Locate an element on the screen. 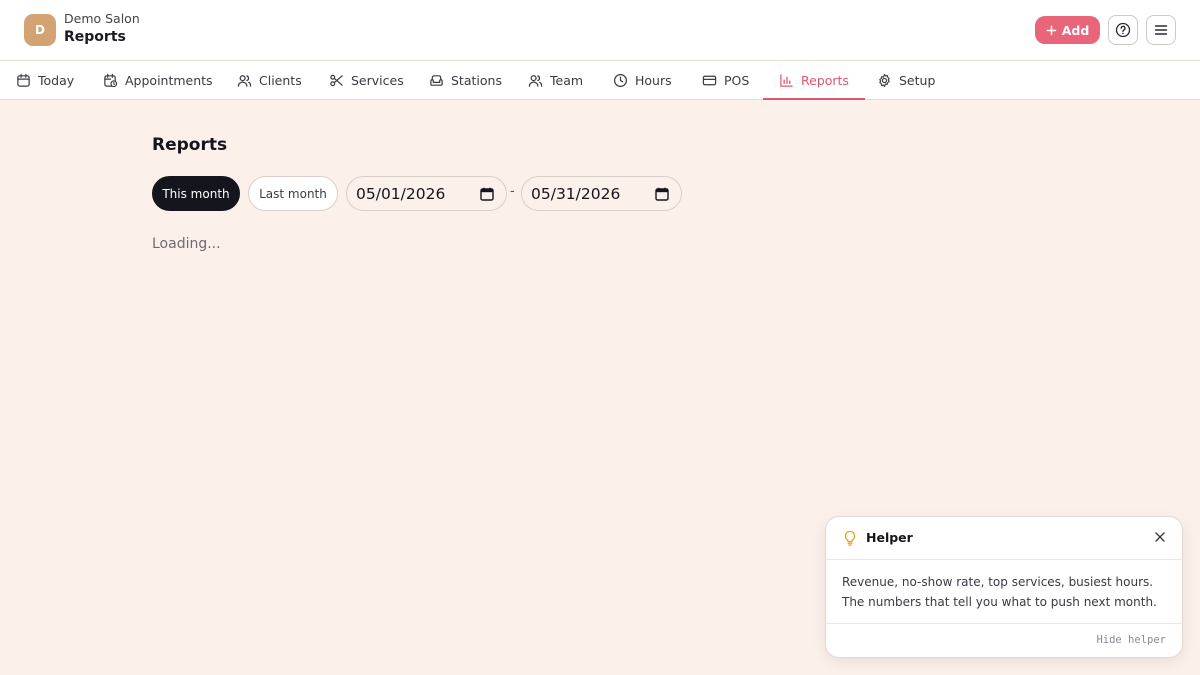 This screenshot has height=675, width=1200. lightbulb-icon is located at coordinates (850, 538).